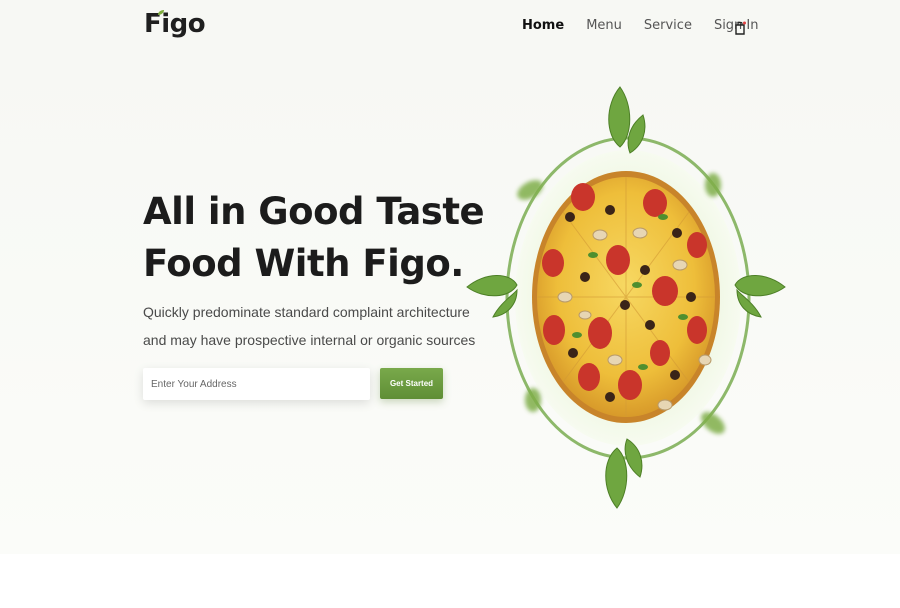 This screenshot has height=608, width=900. I want to click on hero-title: All in Good Taste Food With Figo., so click(314, 238).